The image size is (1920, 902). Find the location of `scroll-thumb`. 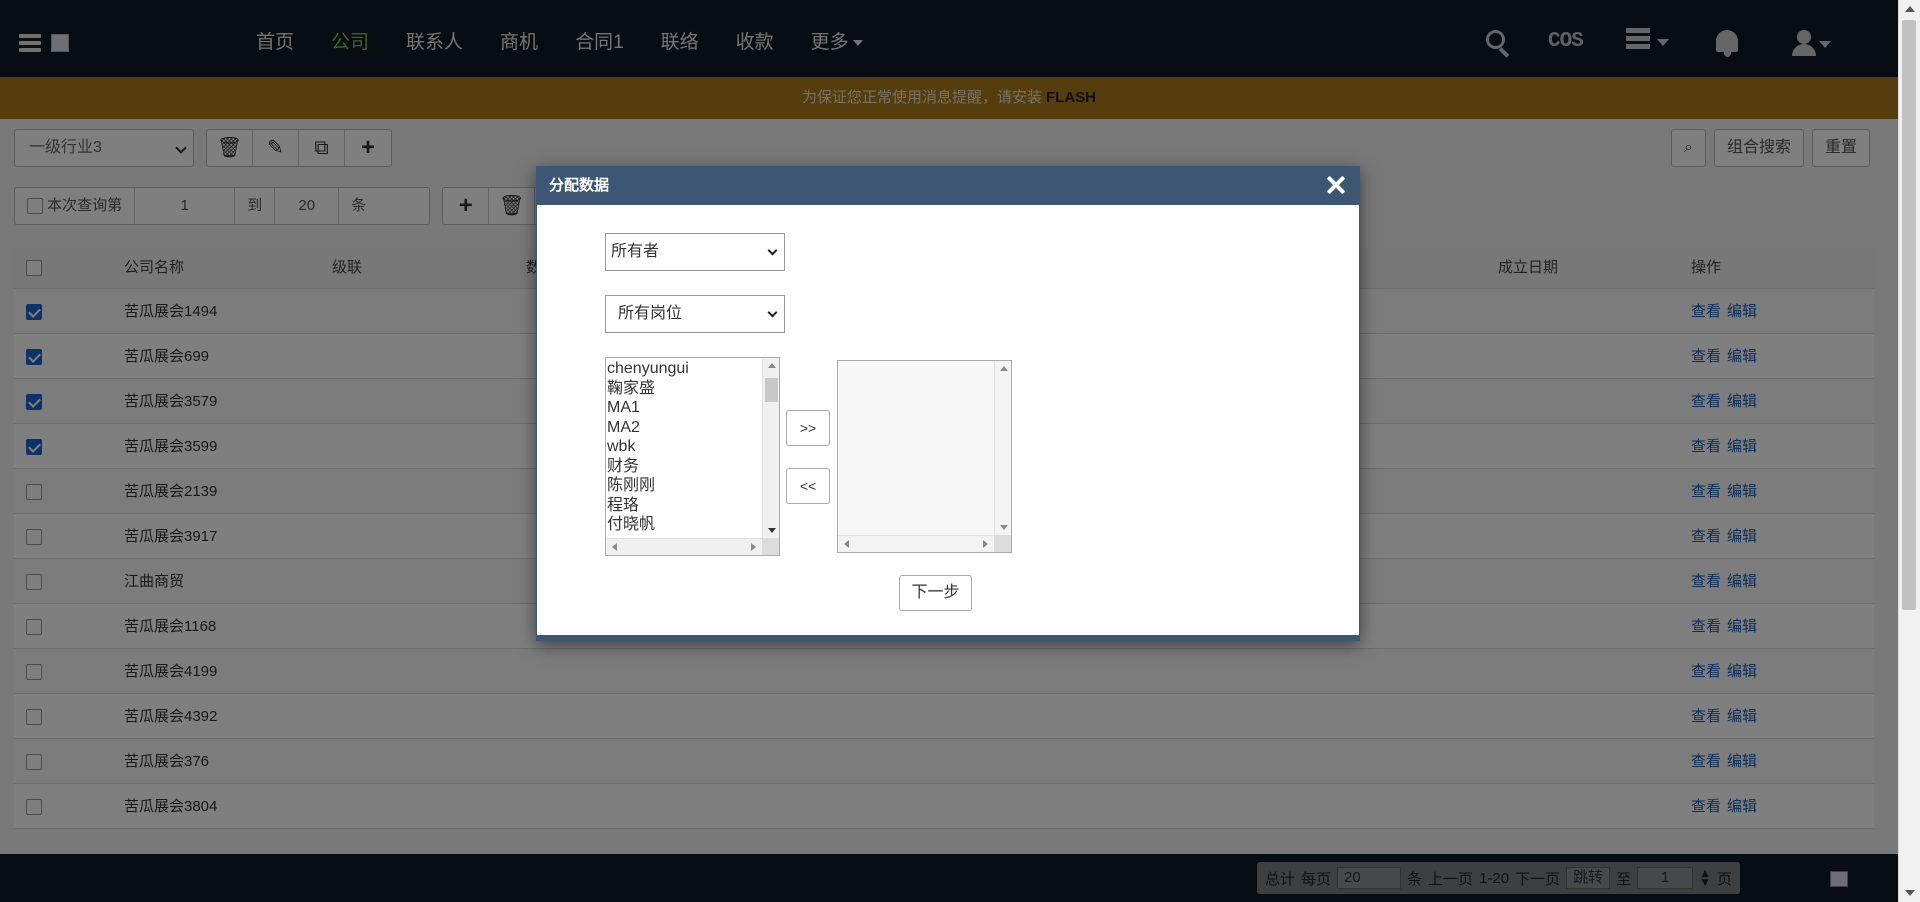

scroll-thumb is located at coordinates (1909, 315).